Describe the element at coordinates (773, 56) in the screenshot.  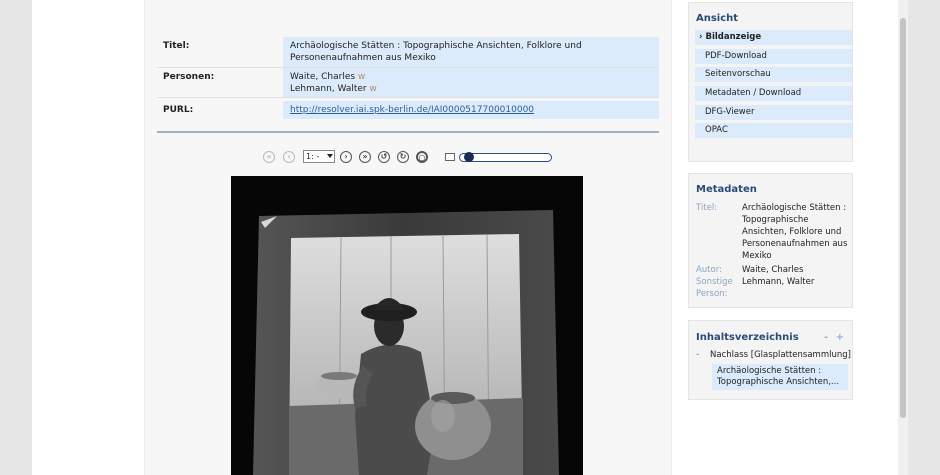
I see `view-item-pdf-download: PDF-Download` at that location.